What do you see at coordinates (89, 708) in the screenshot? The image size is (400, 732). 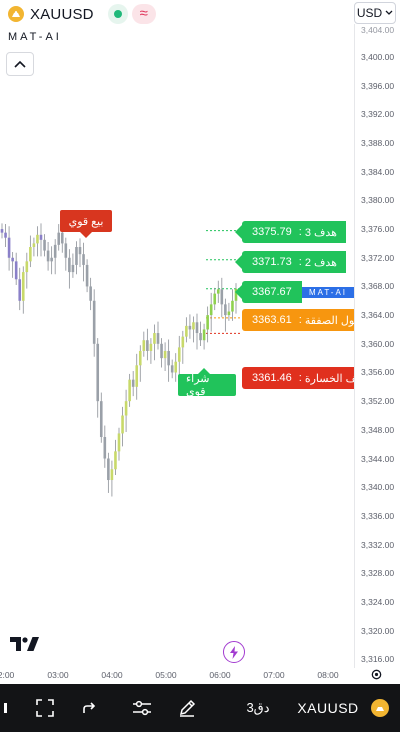 I see `redo-button` at bounding box center [89, 708].